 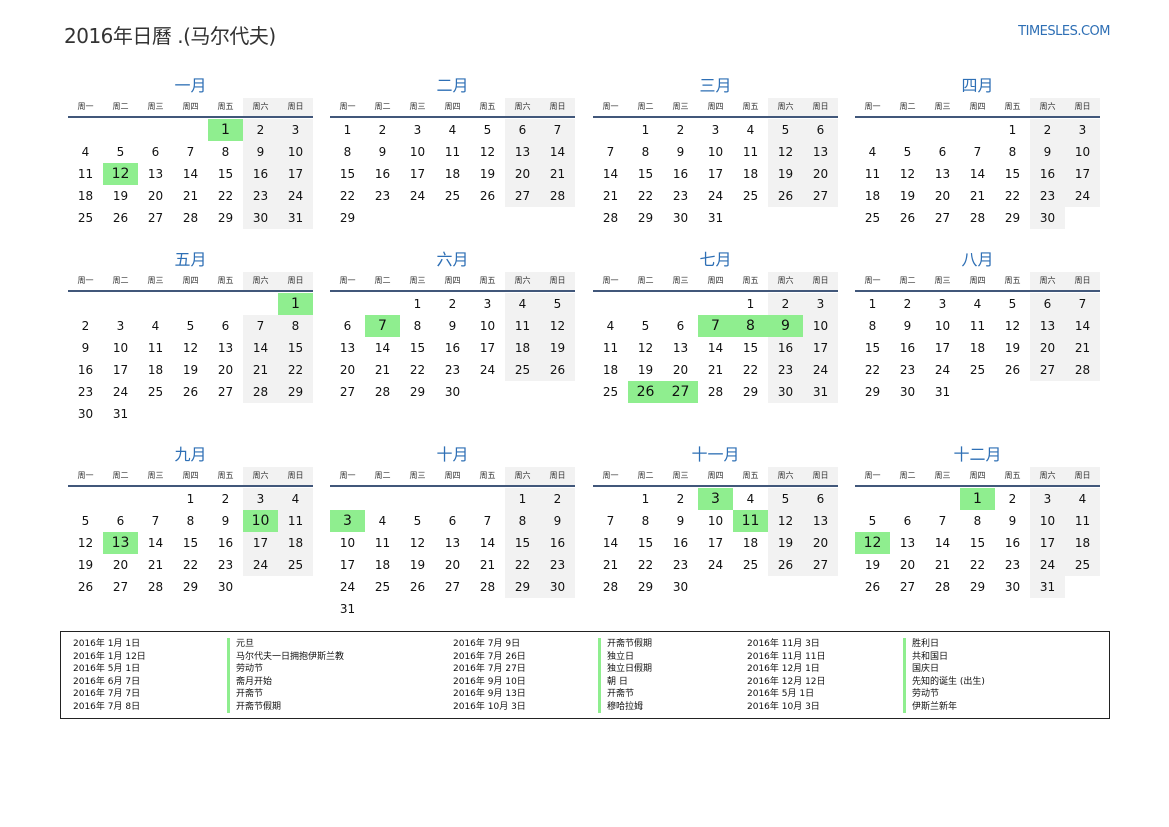 I want to click on month-name: 九月, so click(x=190, y=454).